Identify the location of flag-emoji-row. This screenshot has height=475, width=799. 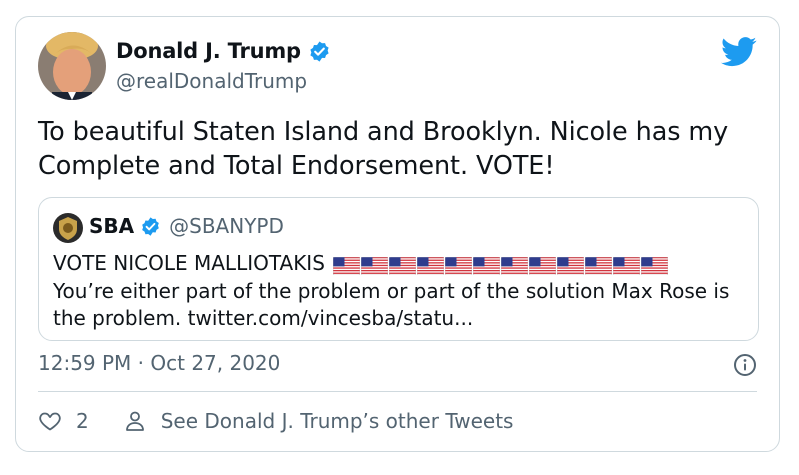
(500, 265).